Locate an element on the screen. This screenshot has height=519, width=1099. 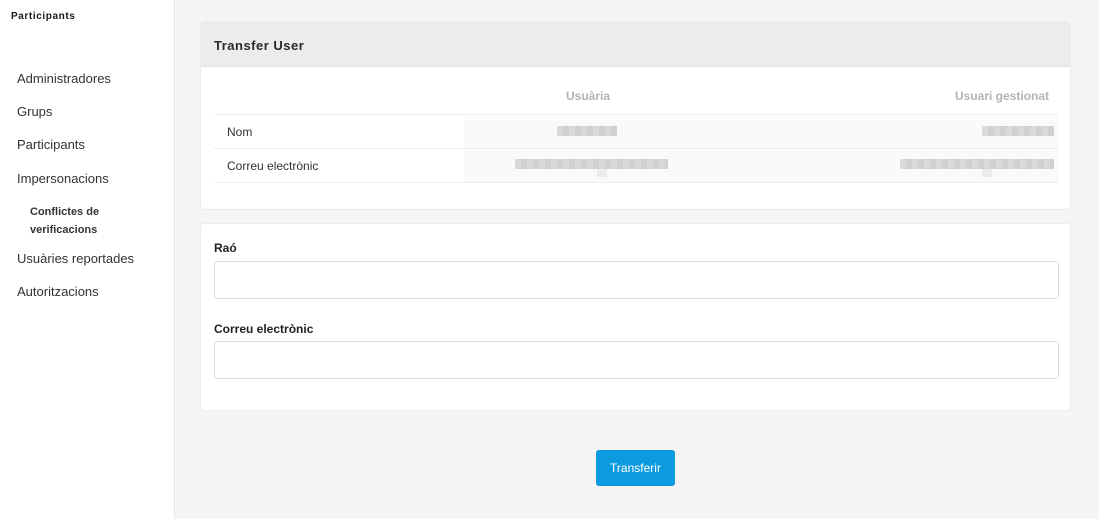
row-label-name: Nom is located at coordinates (240, 132).